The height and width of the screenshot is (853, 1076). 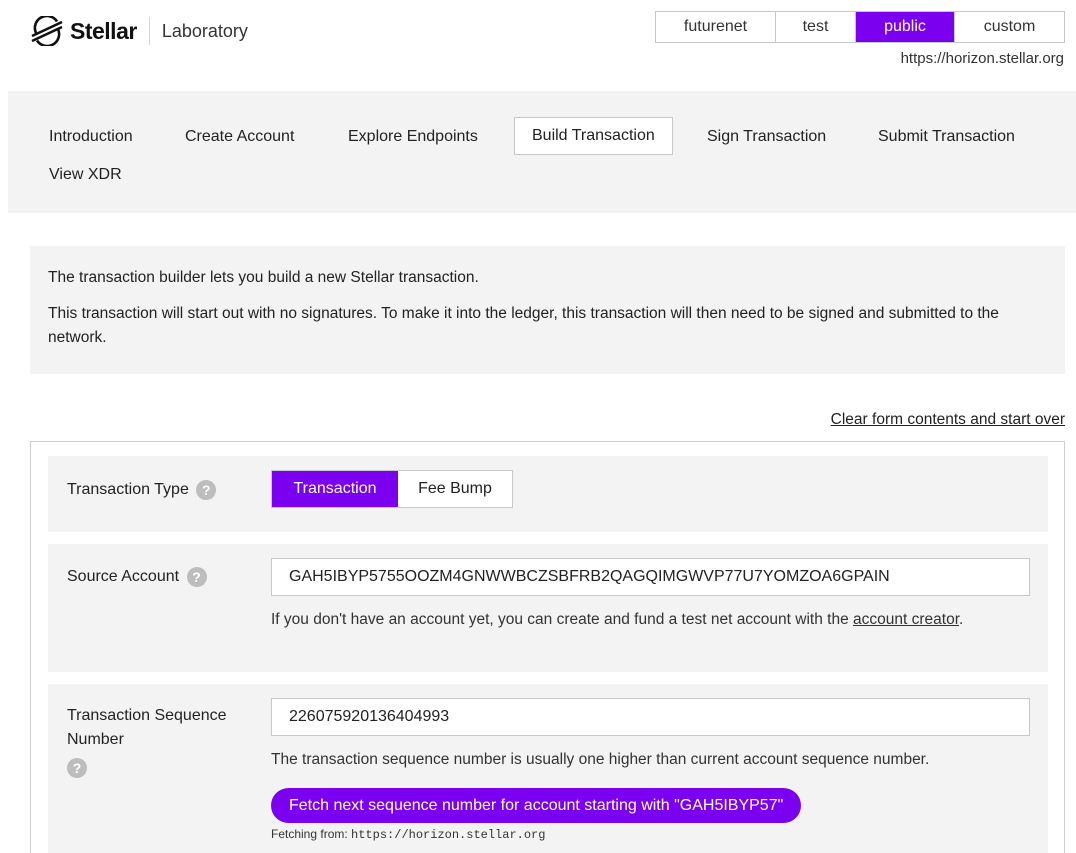 What do you see at coordinates (946, 137) in the screenshot?
I see `nav-item-submit-transaction: Submit Transaction` at bounding box center [946, 137].